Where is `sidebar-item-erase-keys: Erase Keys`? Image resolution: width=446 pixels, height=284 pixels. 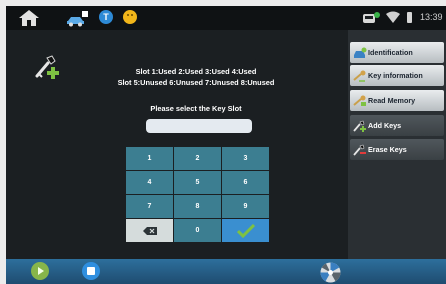
sidebar-item-erase-keys: Erase Keys is located at coordinates (397, 149).